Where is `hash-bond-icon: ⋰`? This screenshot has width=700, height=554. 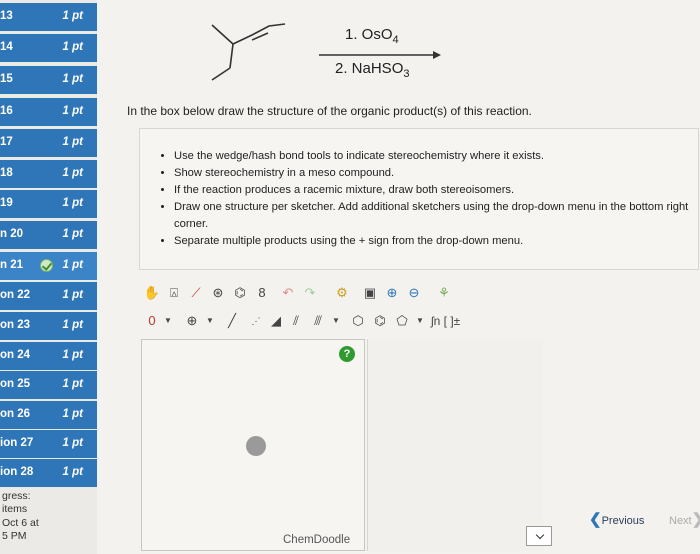
hash-bond-icon: ⋰ is located at coordinates (256, 321).